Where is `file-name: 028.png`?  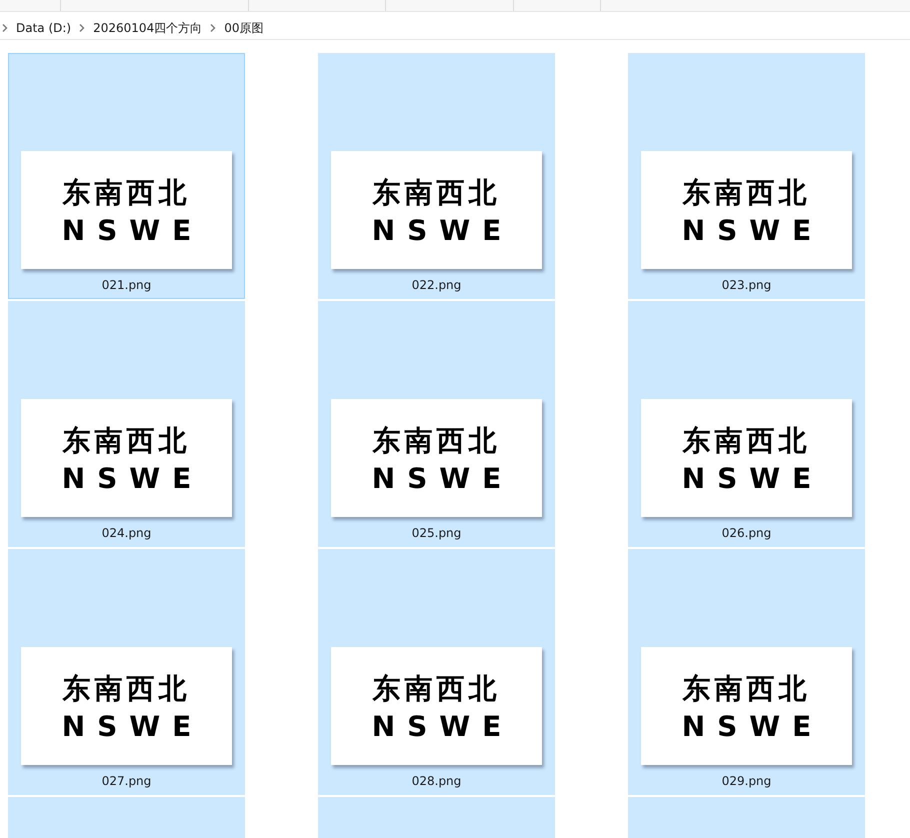 file-name: 028.png is located at coordinates (437, 781).